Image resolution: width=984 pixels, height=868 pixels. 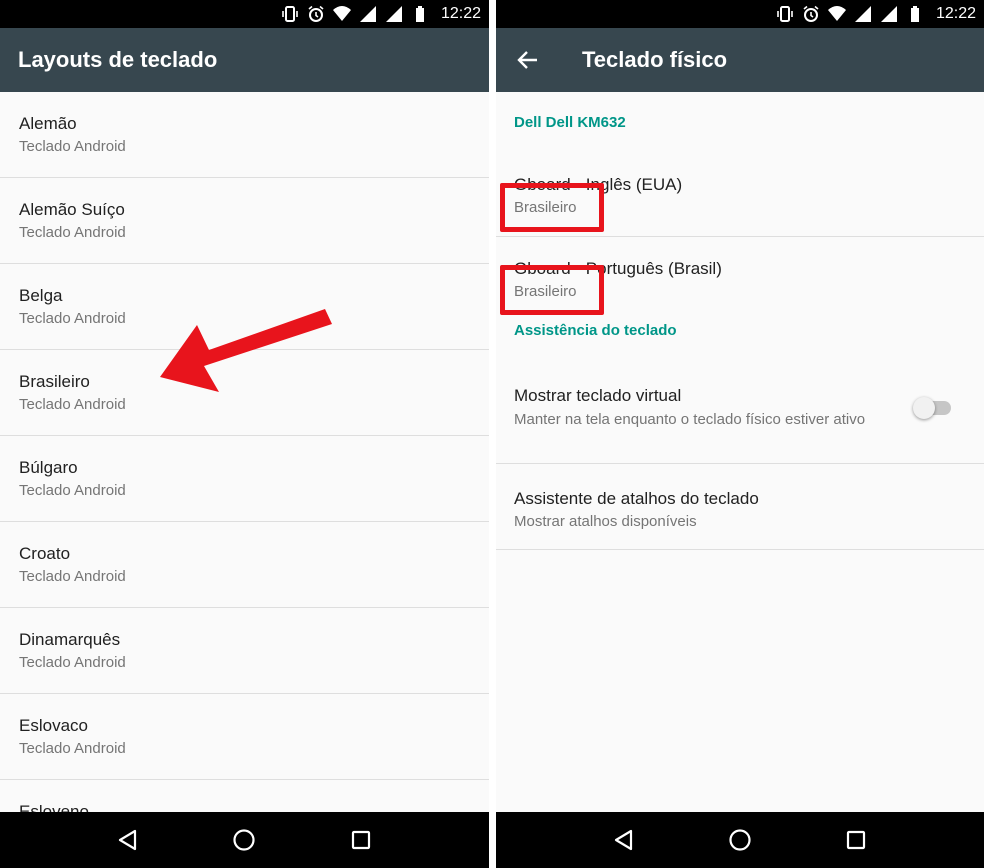 What do you see at coordinates (740, 60) in the screenshot?
I see `app-bar: Teclado físico` at bounding box center [740, 60].